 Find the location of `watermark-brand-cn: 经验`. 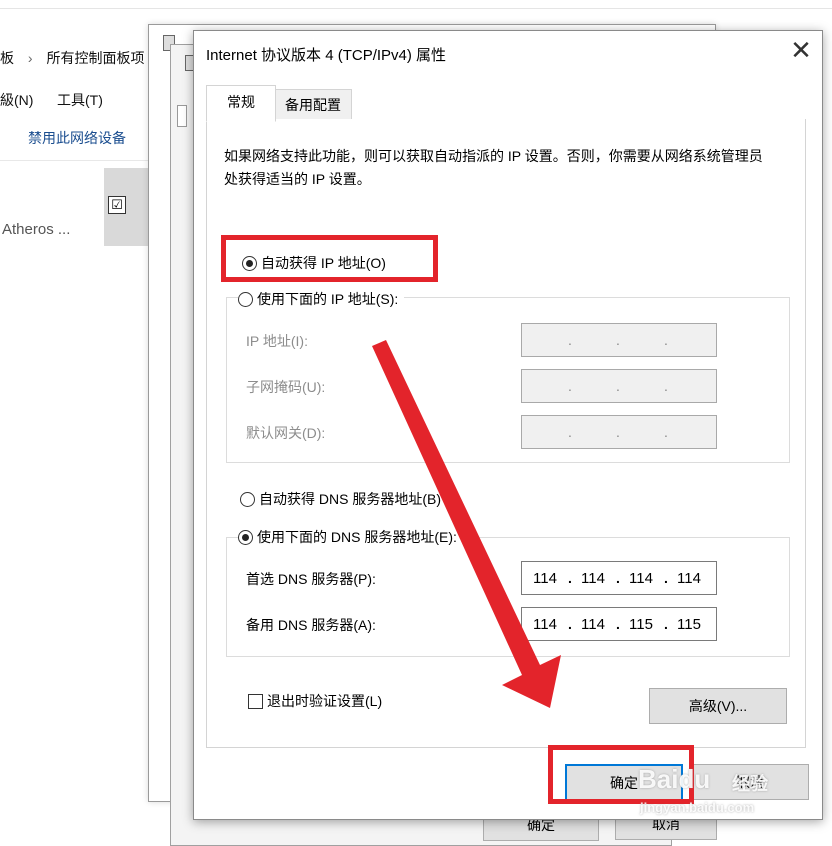

watermark-brand-cn: 经验 is located at coordinates (750, 784).